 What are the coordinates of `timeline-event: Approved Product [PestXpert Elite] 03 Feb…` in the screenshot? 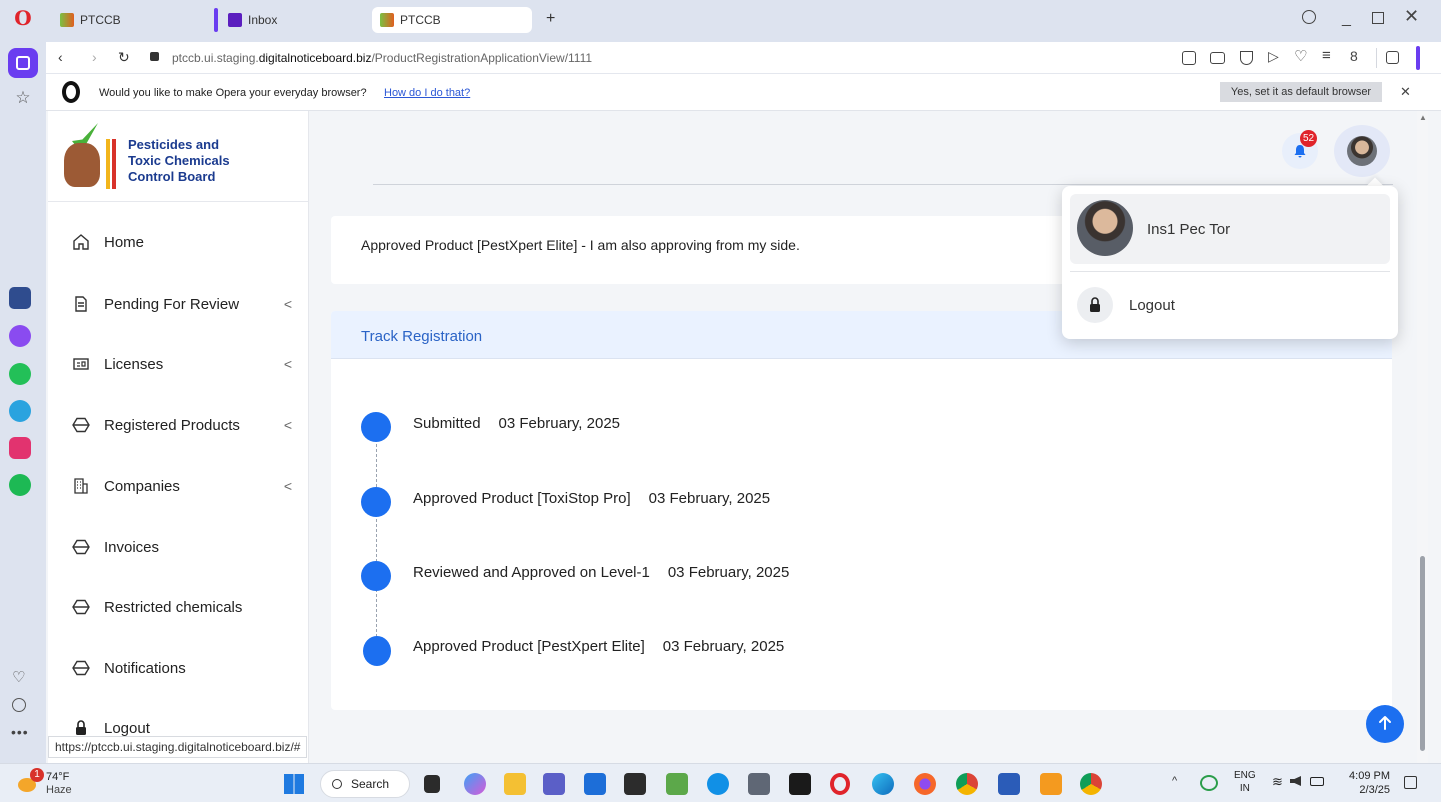 It's located at (598, 646).